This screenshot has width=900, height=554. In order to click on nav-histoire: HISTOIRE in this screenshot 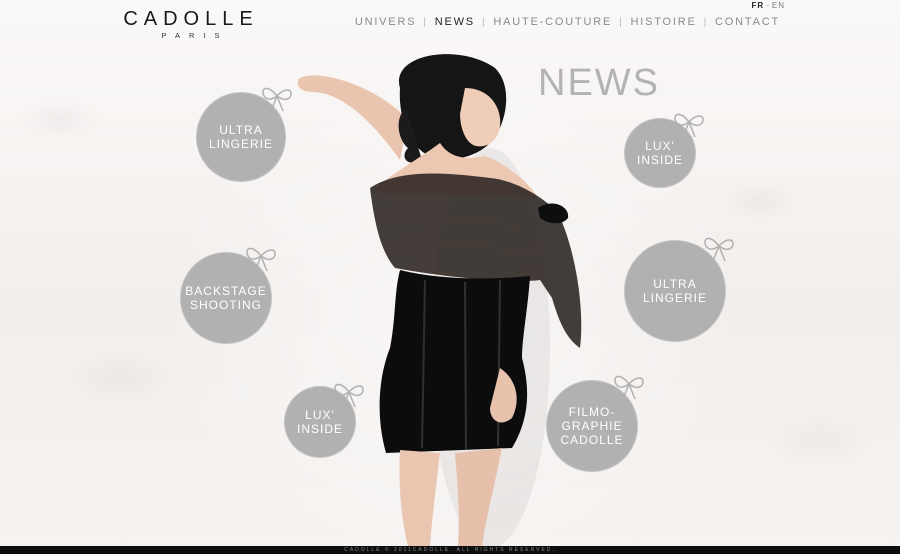, I will do `click(663, 22)`.